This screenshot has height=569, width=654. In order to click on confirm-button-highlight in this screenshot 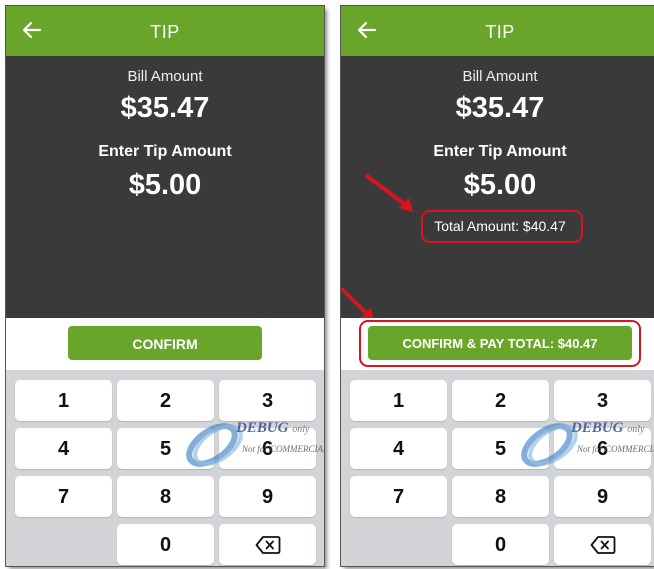, I will do `click(500, 343)`.